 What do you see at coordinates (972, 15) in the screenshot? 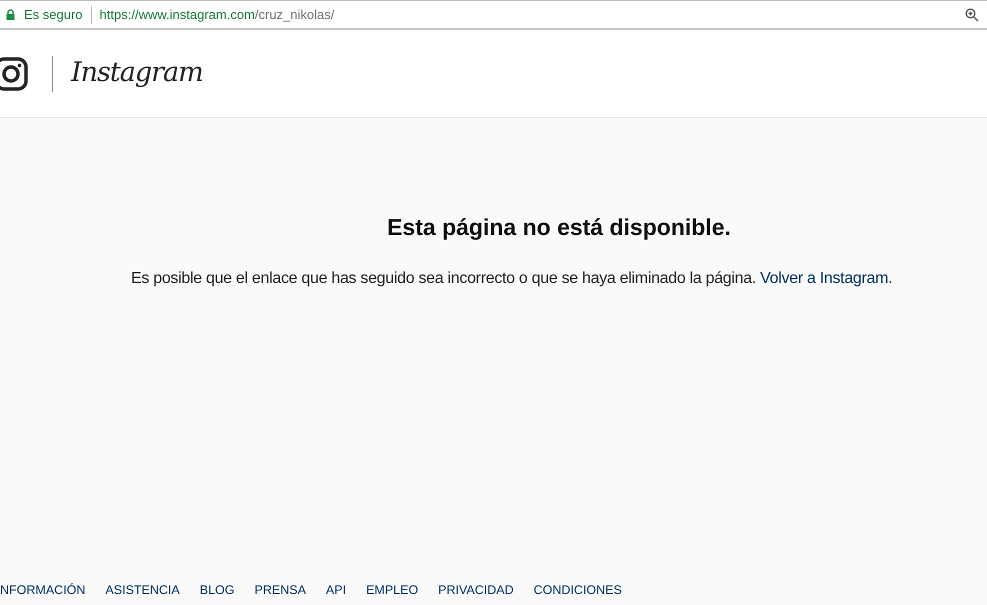
I see `zoom-icon` at bounding box center [972, 15].